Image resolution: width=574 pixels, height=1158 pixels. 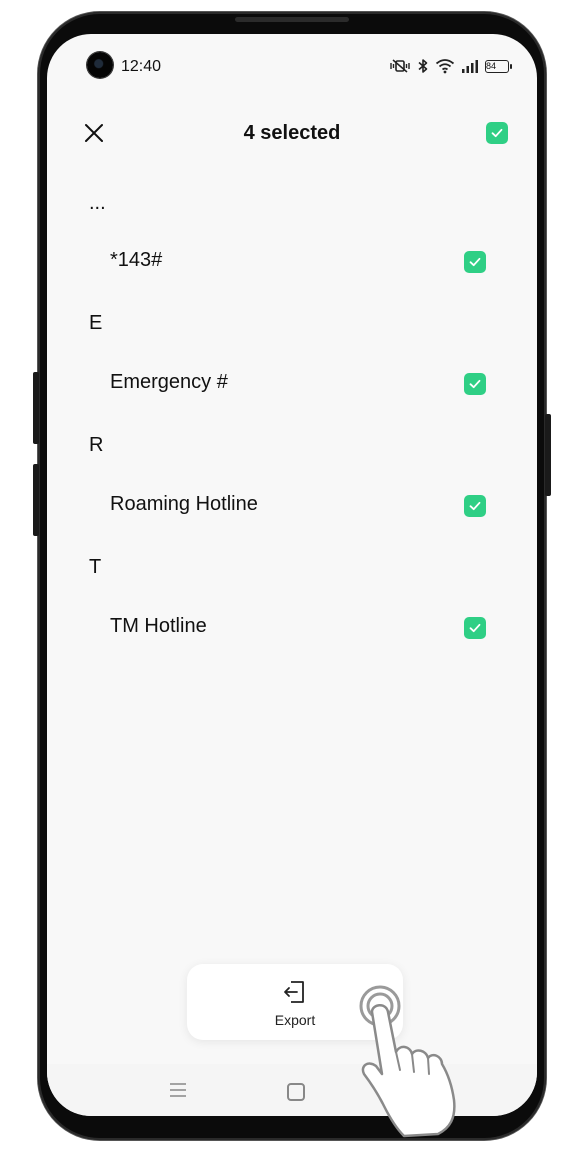 What do you see at coordinates (445, 66) in the screenshot?
I see `wifi-icon` at bounding box center [445, 66].